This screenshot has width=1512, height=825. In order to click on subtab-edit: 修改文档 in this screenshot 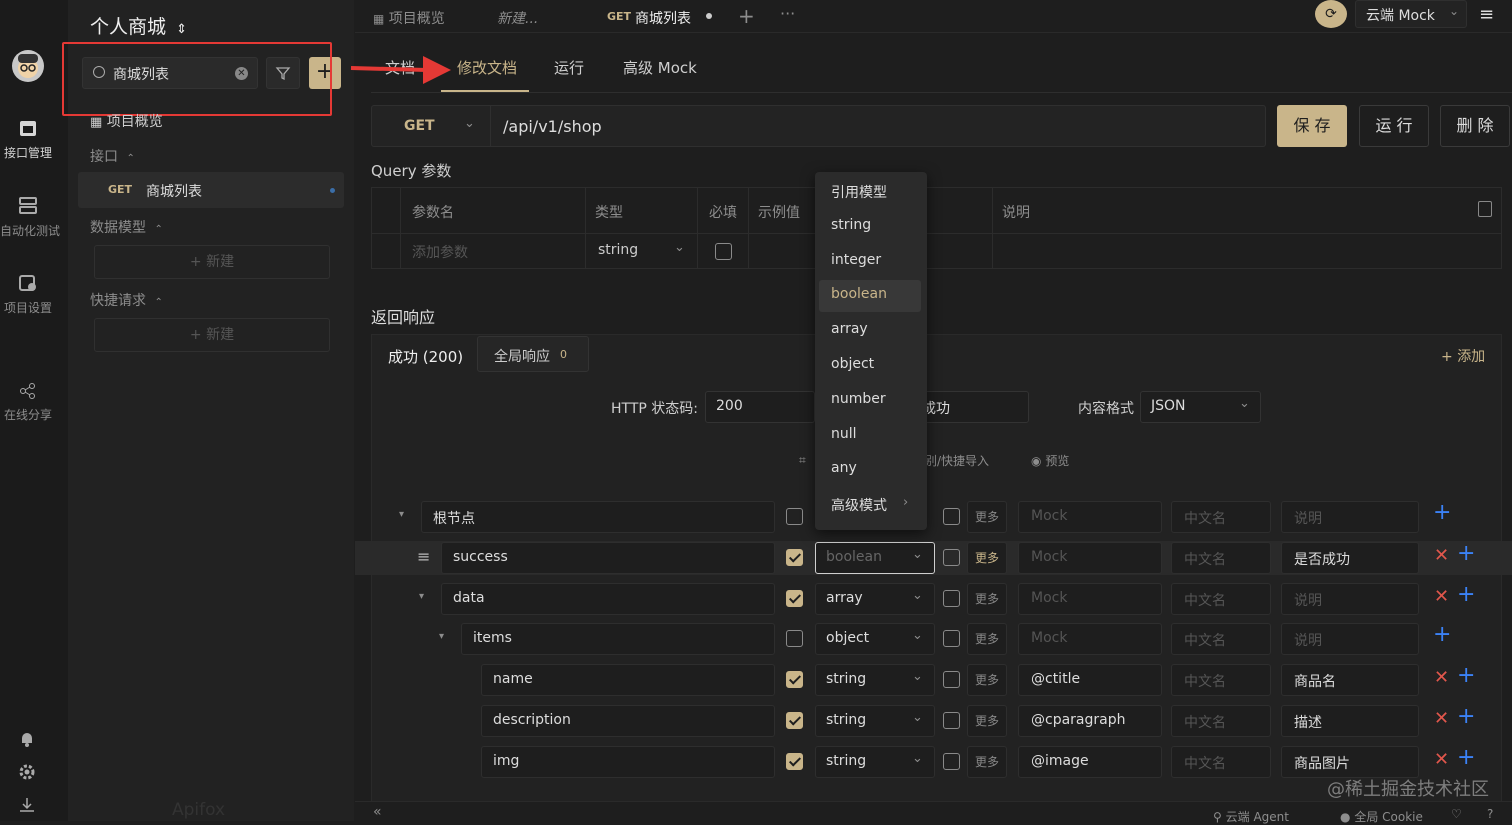, I will do `click(487, 67)`.